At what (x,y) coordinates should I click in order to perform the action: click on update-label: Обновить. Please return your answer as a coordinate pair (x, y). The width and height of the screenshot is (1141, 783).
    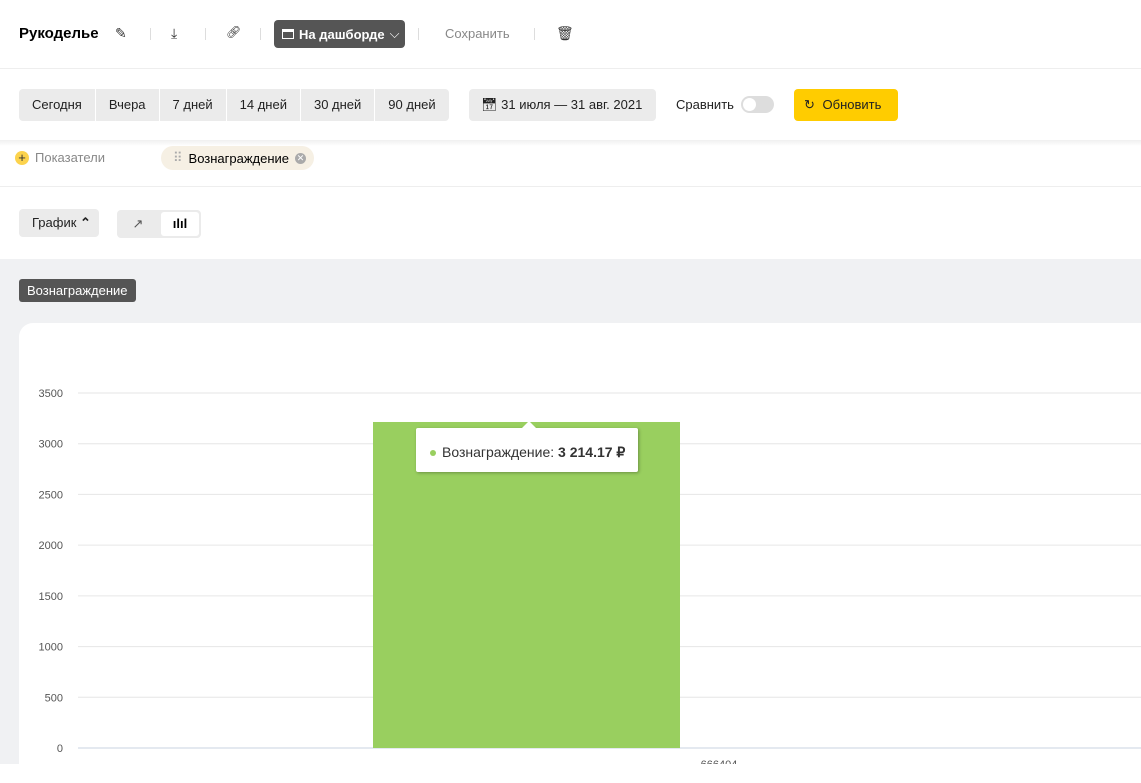
    Looking at the image, I should click on (852, 104).